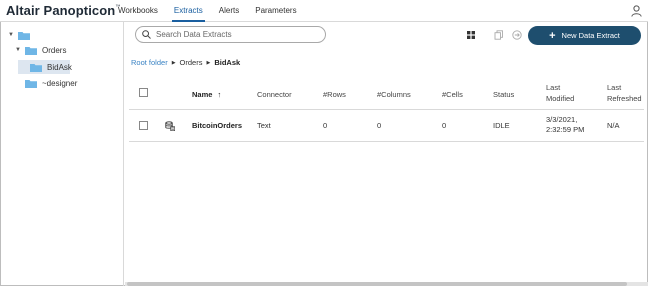 The image size is (648, 286). What do you see at coordinates (394, 94) in the screenshot?
I see `column-header-columns: #Columns` at bounding box center [394, 94].